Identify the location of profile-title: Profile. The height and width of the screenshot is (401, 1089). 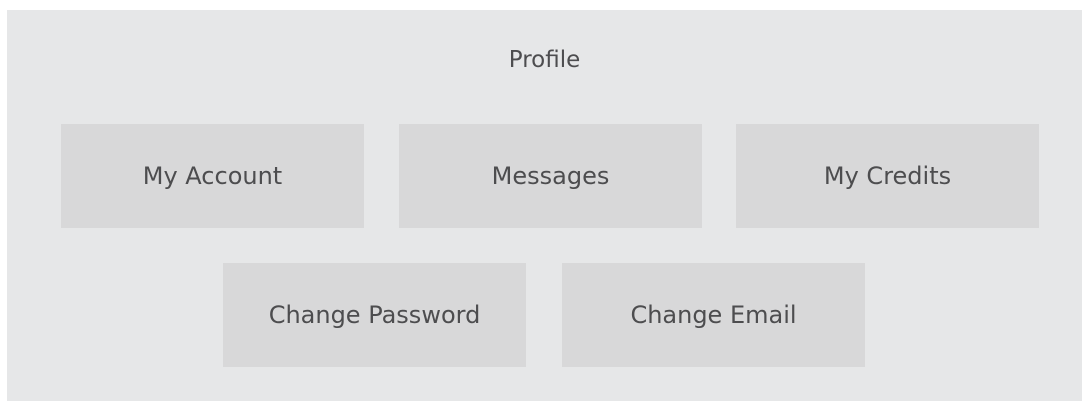
(544, 60).